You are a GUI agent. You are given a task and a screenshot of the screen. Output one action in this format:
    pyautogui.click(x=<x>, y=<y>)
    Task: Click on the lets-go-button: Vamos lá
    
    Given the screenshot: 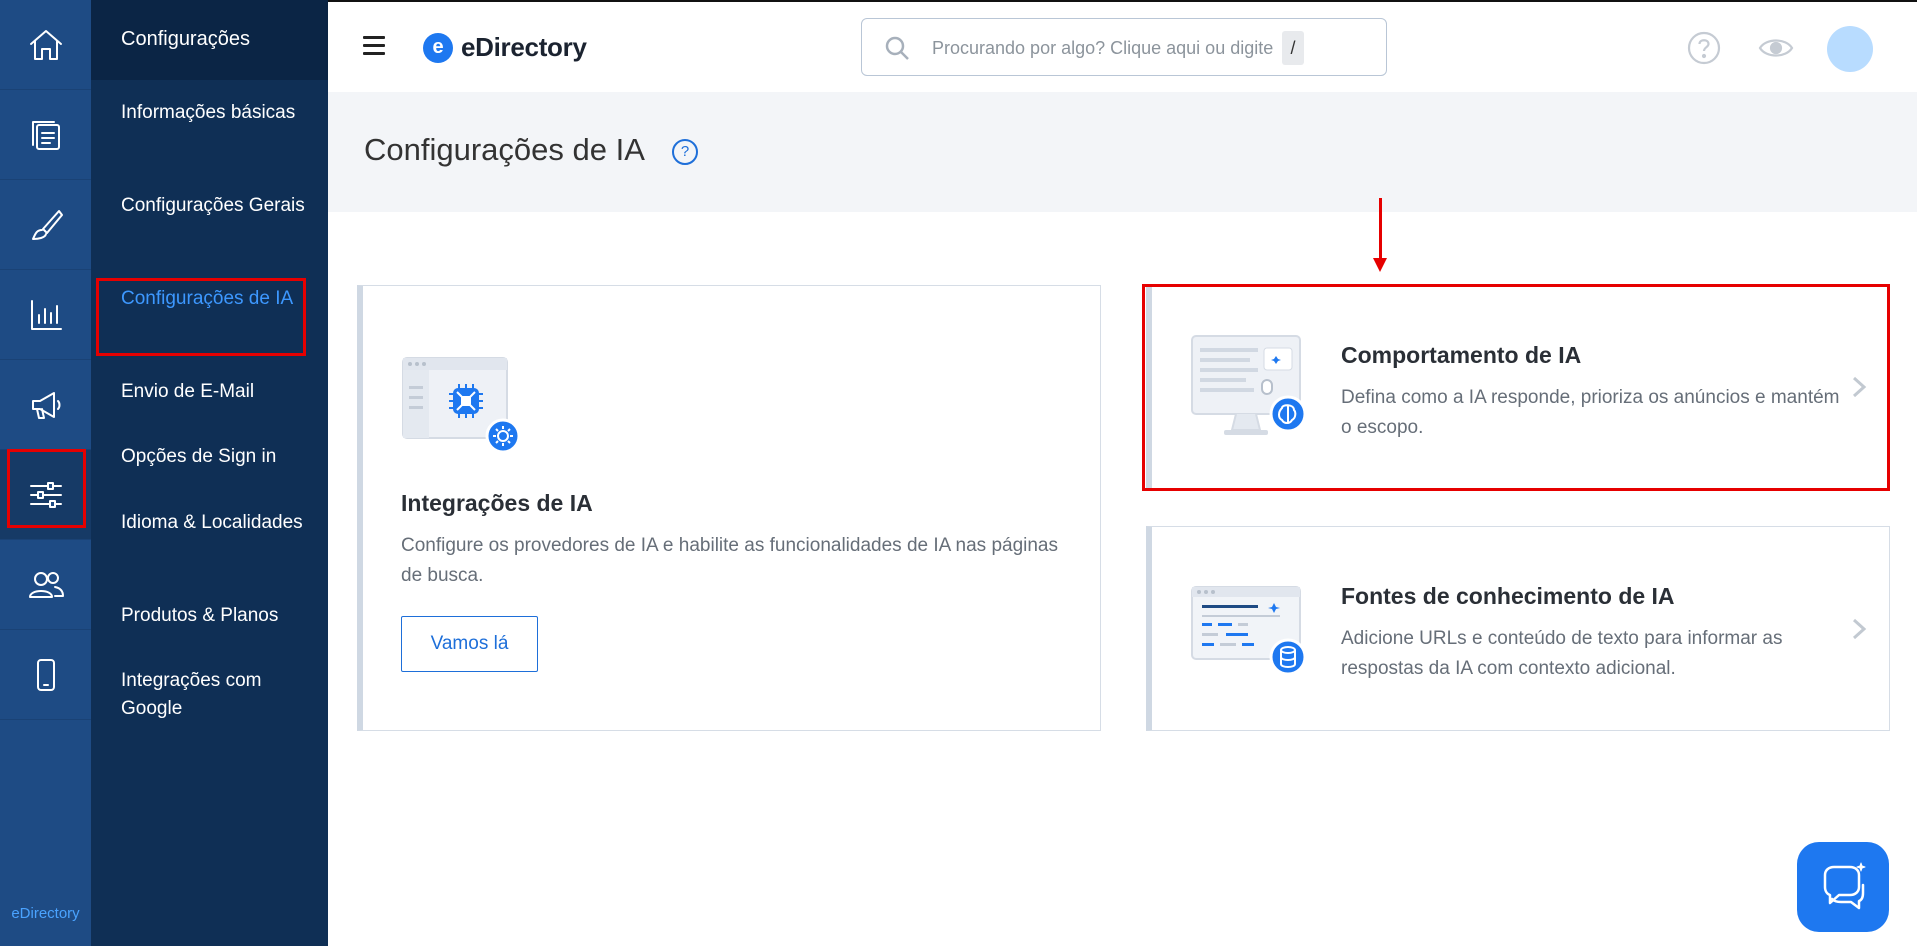 What is the action you would take?
    pyautogui.click(x=469, y=644)
    